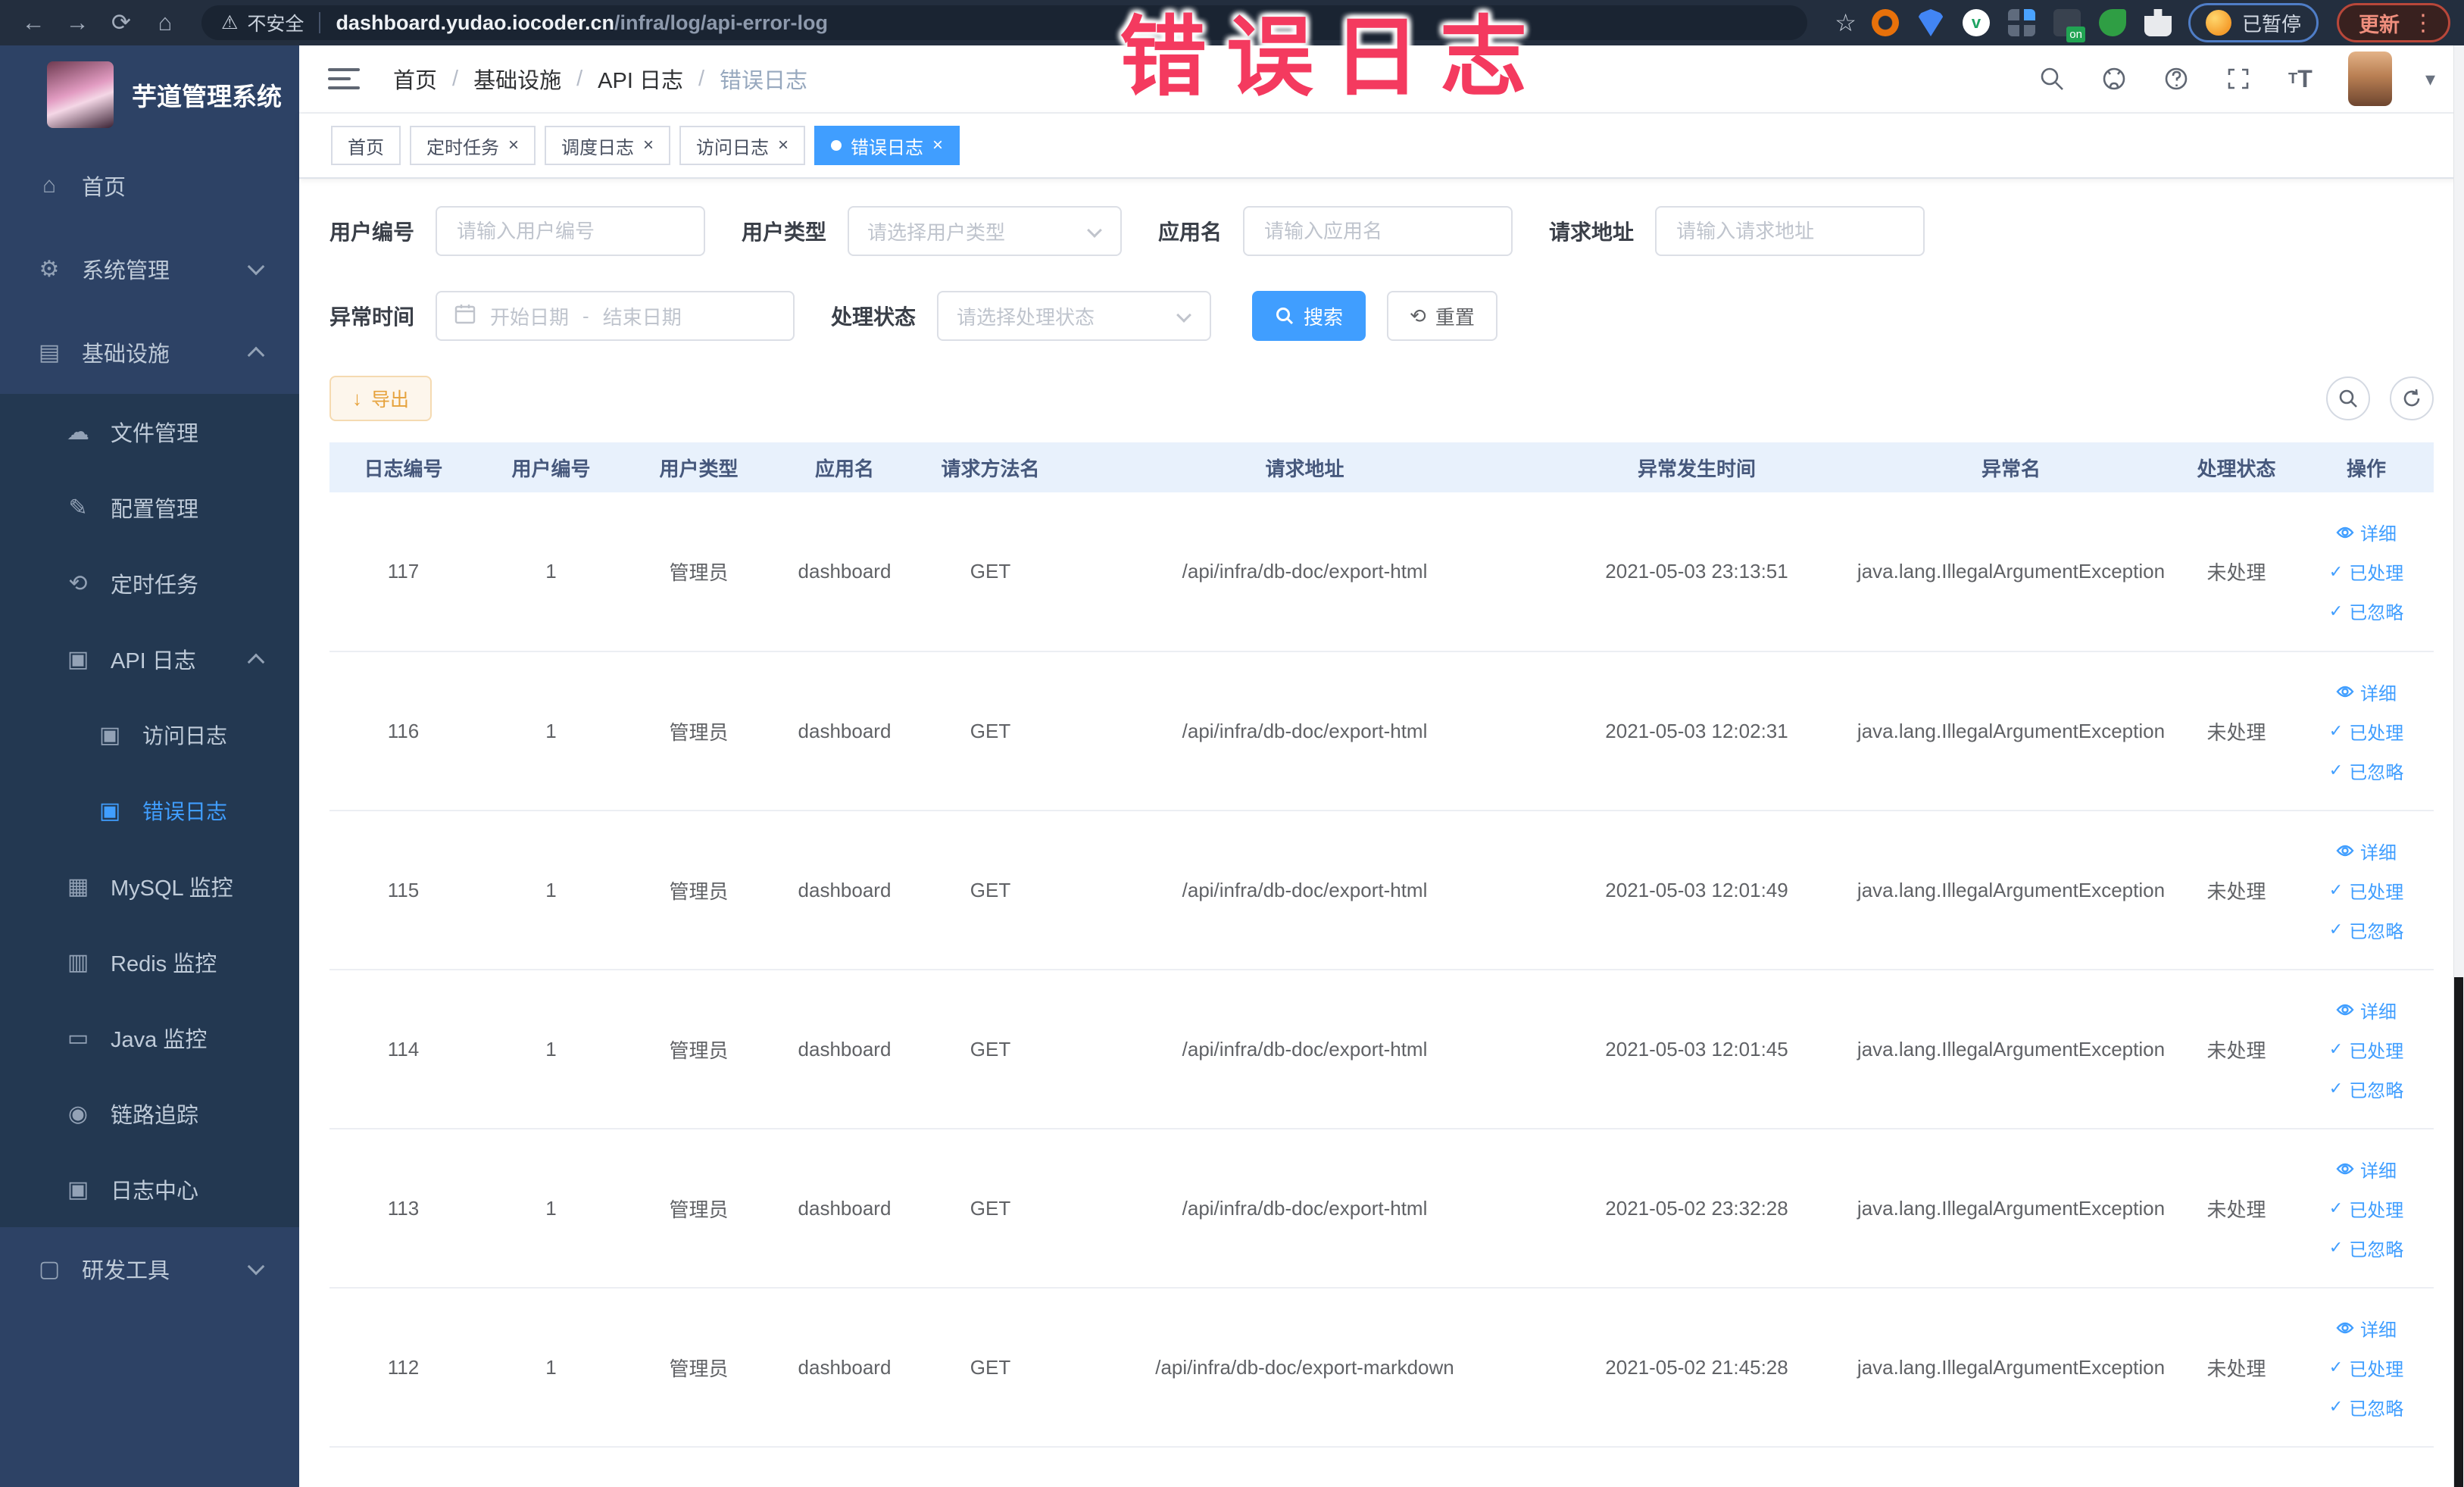 This screenshot has width=2464, height=1487. Describe the element at coordinates (551, 467) in the screenshot. I see `column-header: 用户编号` at that location.